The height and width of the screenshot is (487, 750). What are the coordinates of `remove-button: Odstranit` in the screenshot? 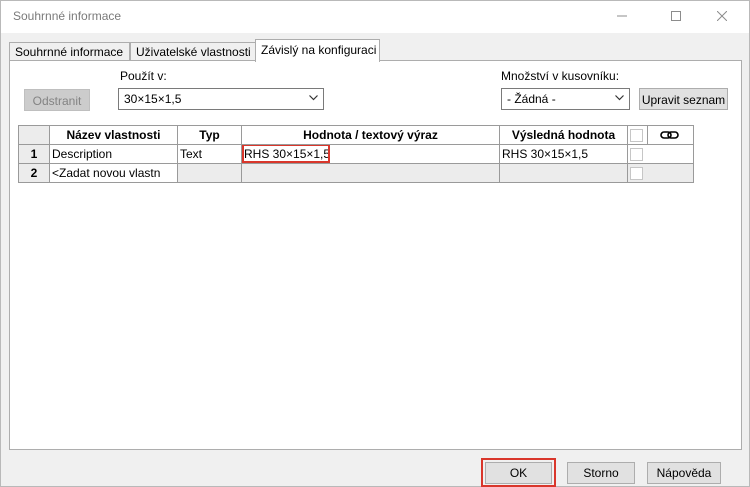 It's located at (57, 100).